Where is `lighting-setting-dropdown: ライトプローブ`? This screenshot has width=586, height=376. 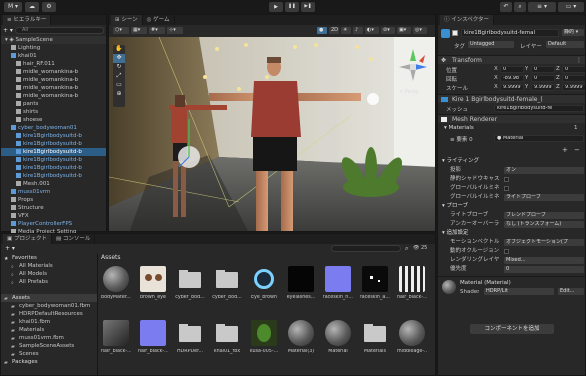 lighting-setting-dropdown: ライトプローブ is located at coordinates (544, 197).